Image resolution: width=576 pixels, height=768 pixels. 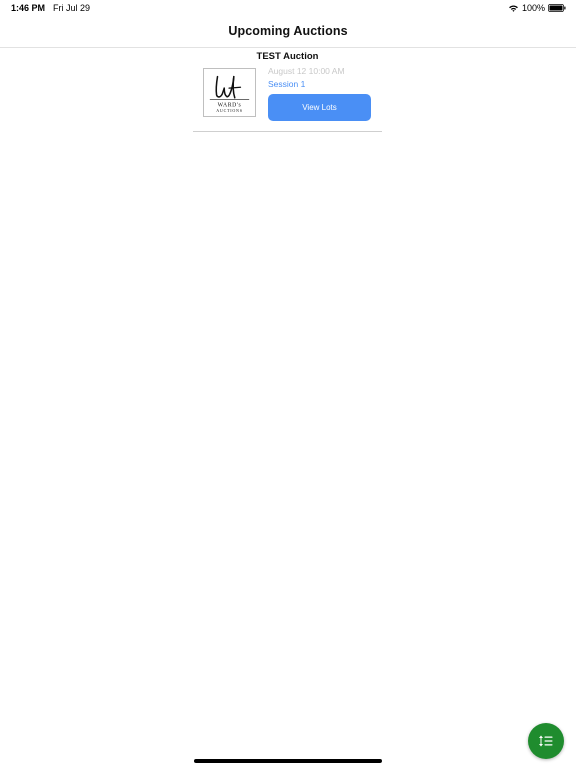 I want to click on battery-percent: 100%, so click(x=533, y=8).